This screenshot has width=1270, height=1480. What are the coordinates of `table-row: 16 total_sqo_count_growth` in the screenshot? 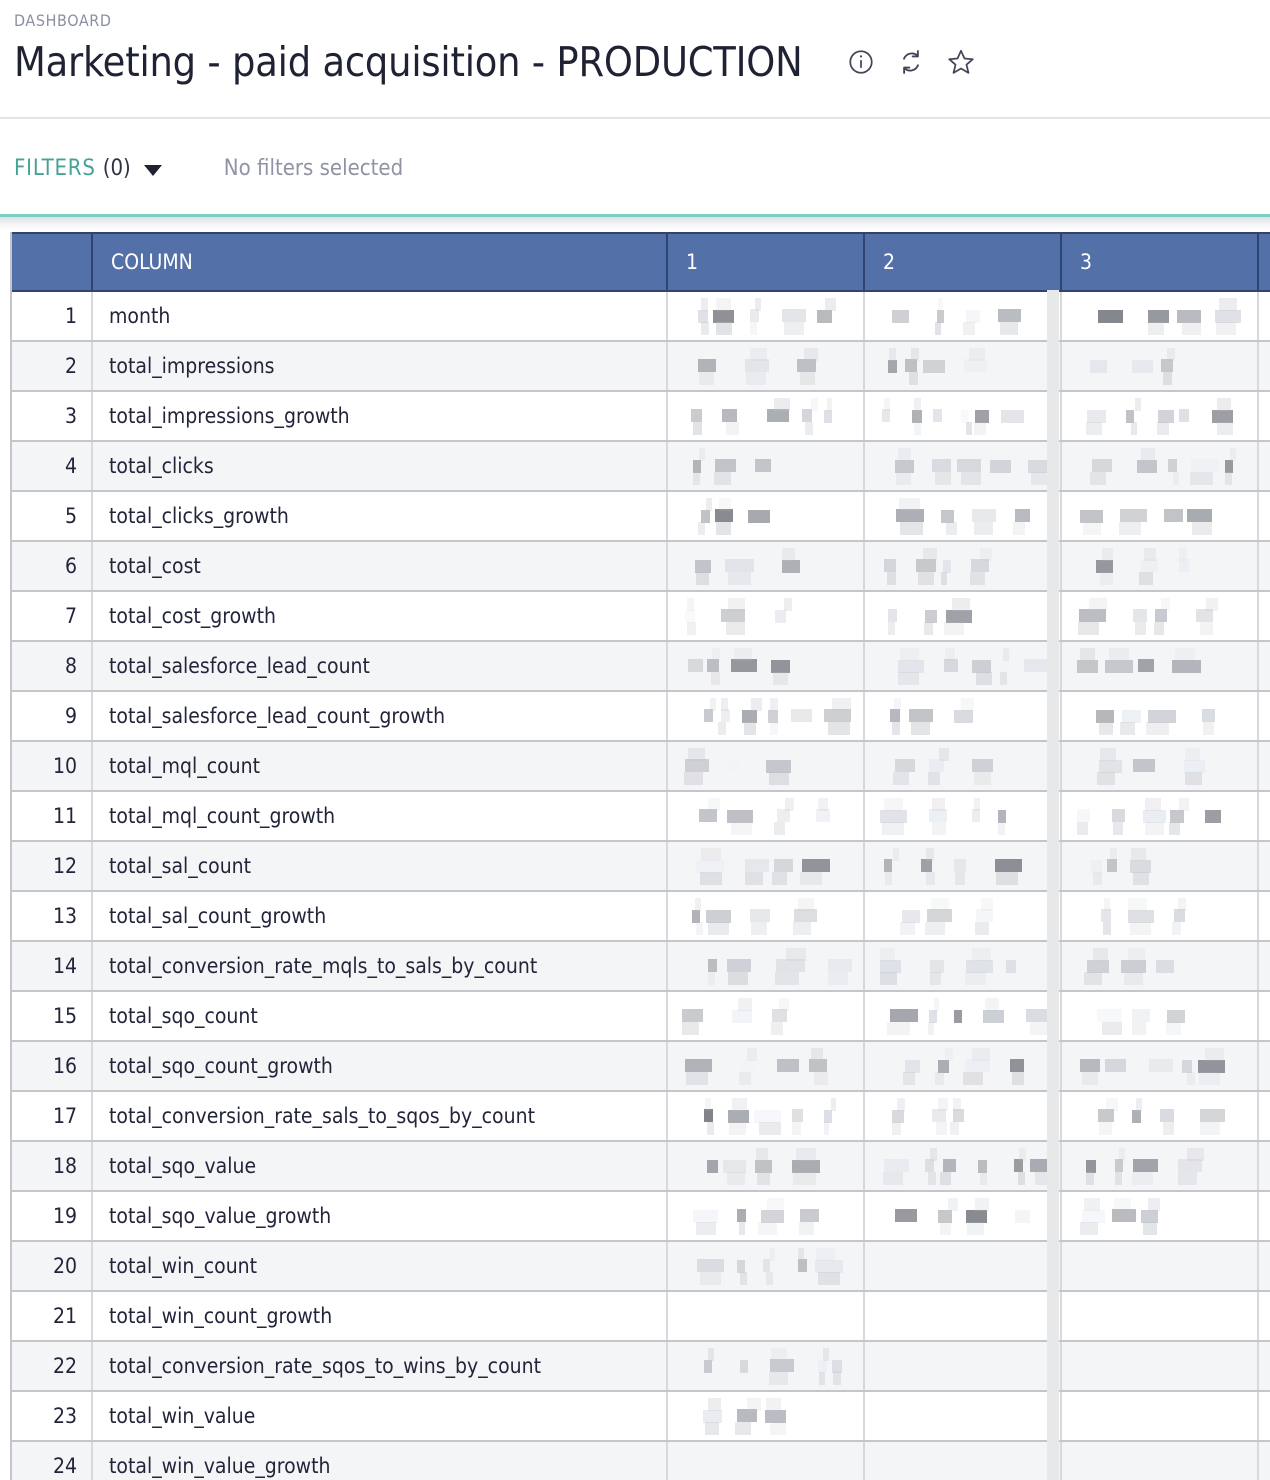 It's located at (641, 1066).